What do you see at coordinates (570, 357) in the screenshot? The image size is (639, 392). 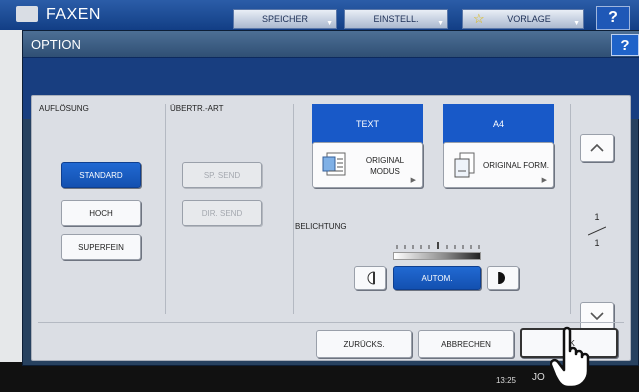 I see `hand-cursor-icon` at bounding box center [570, 357].